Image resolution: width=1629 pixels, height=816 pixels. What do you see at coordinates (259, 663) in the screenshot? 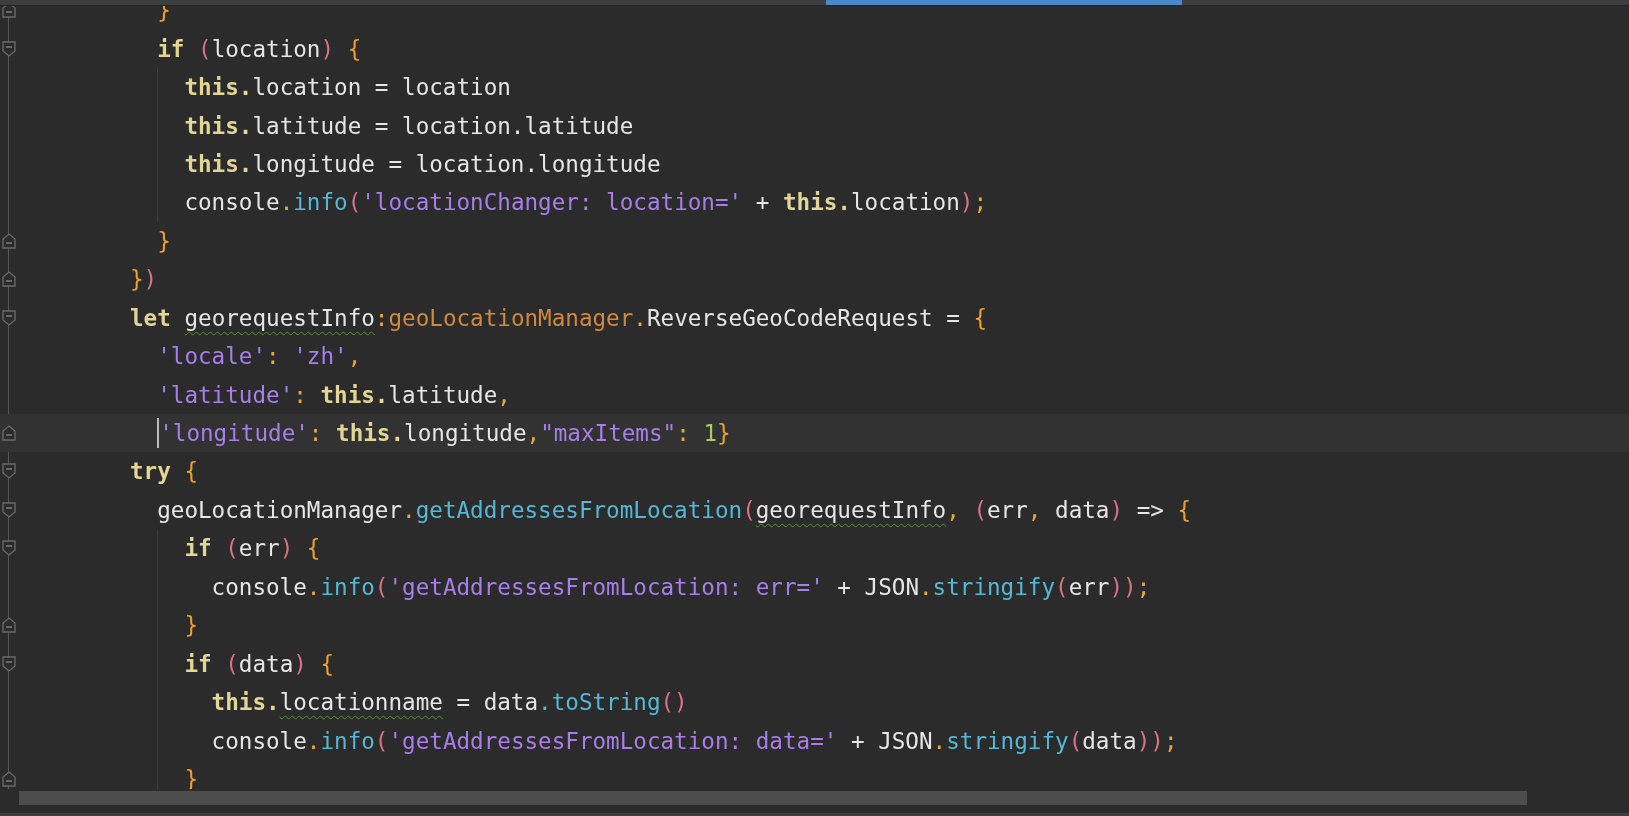
I see `code-line: if (data) {` at bounding box center [259, 663].